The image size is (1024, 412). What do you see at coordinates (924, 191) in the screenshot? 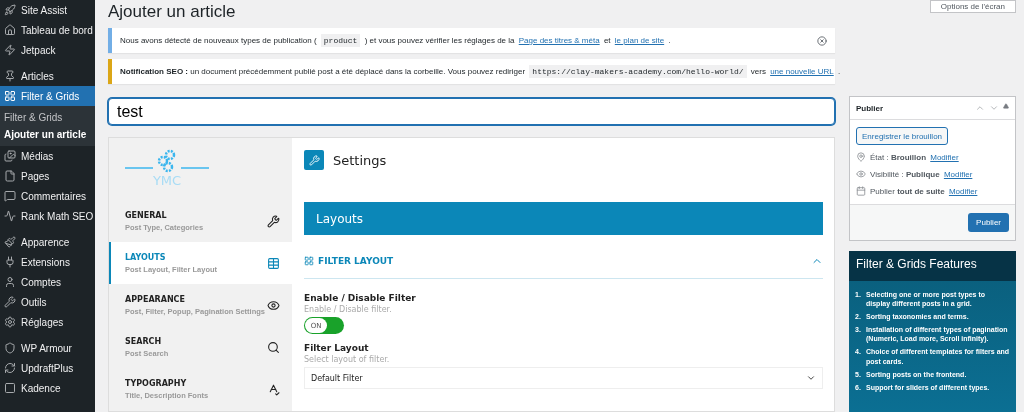
I see `publish-status-text: Publier tout de suite Modifier` at bounding box center [924, 191].